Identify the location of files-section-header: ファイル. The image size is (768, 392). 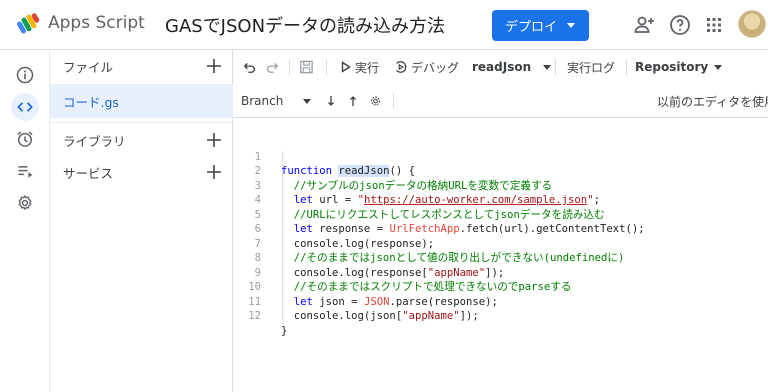
(141, 66).